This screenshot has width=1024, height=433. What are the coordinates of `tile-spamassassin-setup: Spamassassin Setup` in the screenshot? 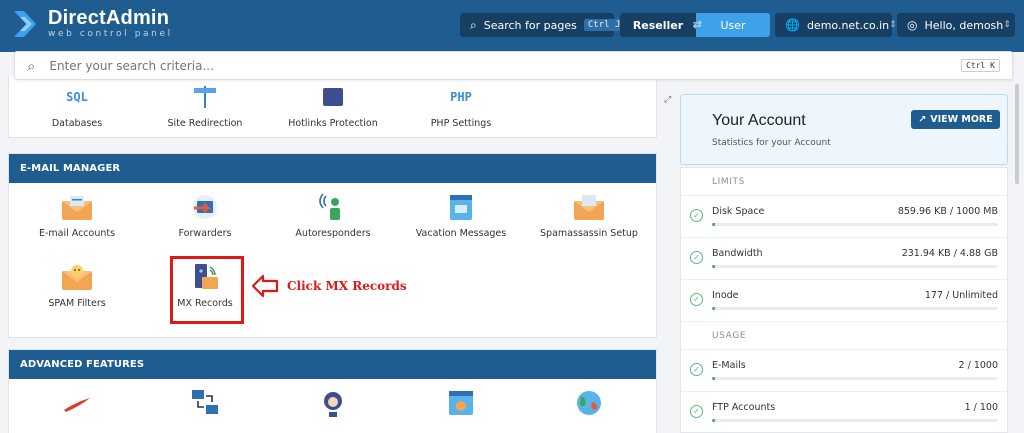 It's located at (589, 215).